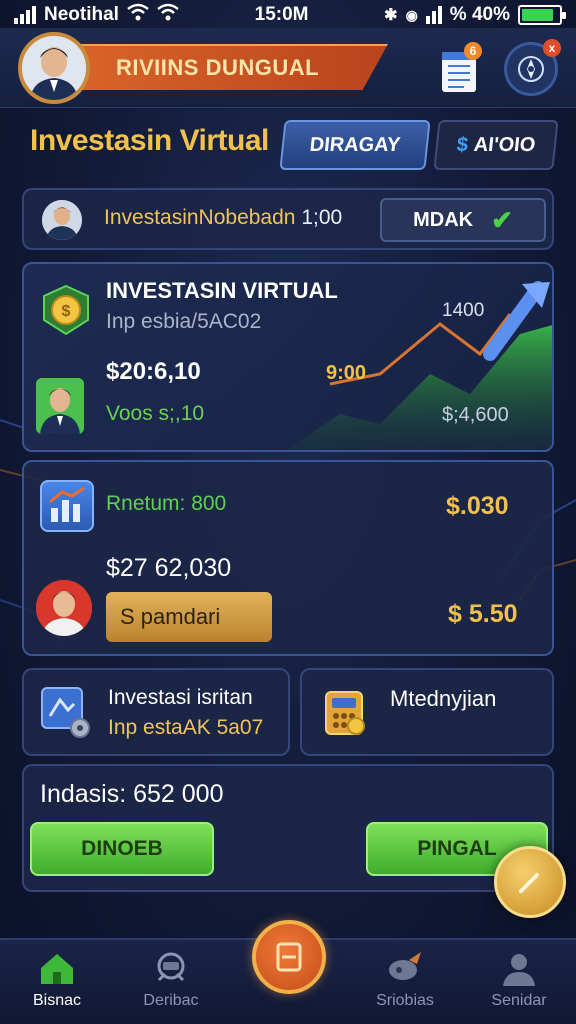 This screenshot has width=576, height=1024. I want to click on nav-label: Bisnac, so click(57, 1000).